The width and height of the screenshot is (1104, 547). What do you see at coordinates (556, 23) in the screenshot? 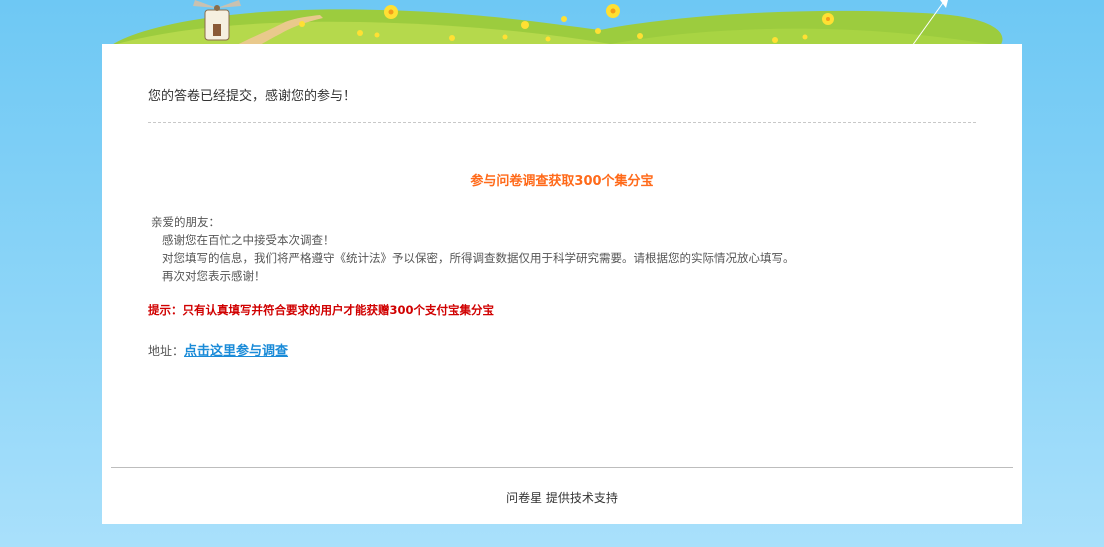
I see `meadow-scene-icon` at bounding box center [556, 23].